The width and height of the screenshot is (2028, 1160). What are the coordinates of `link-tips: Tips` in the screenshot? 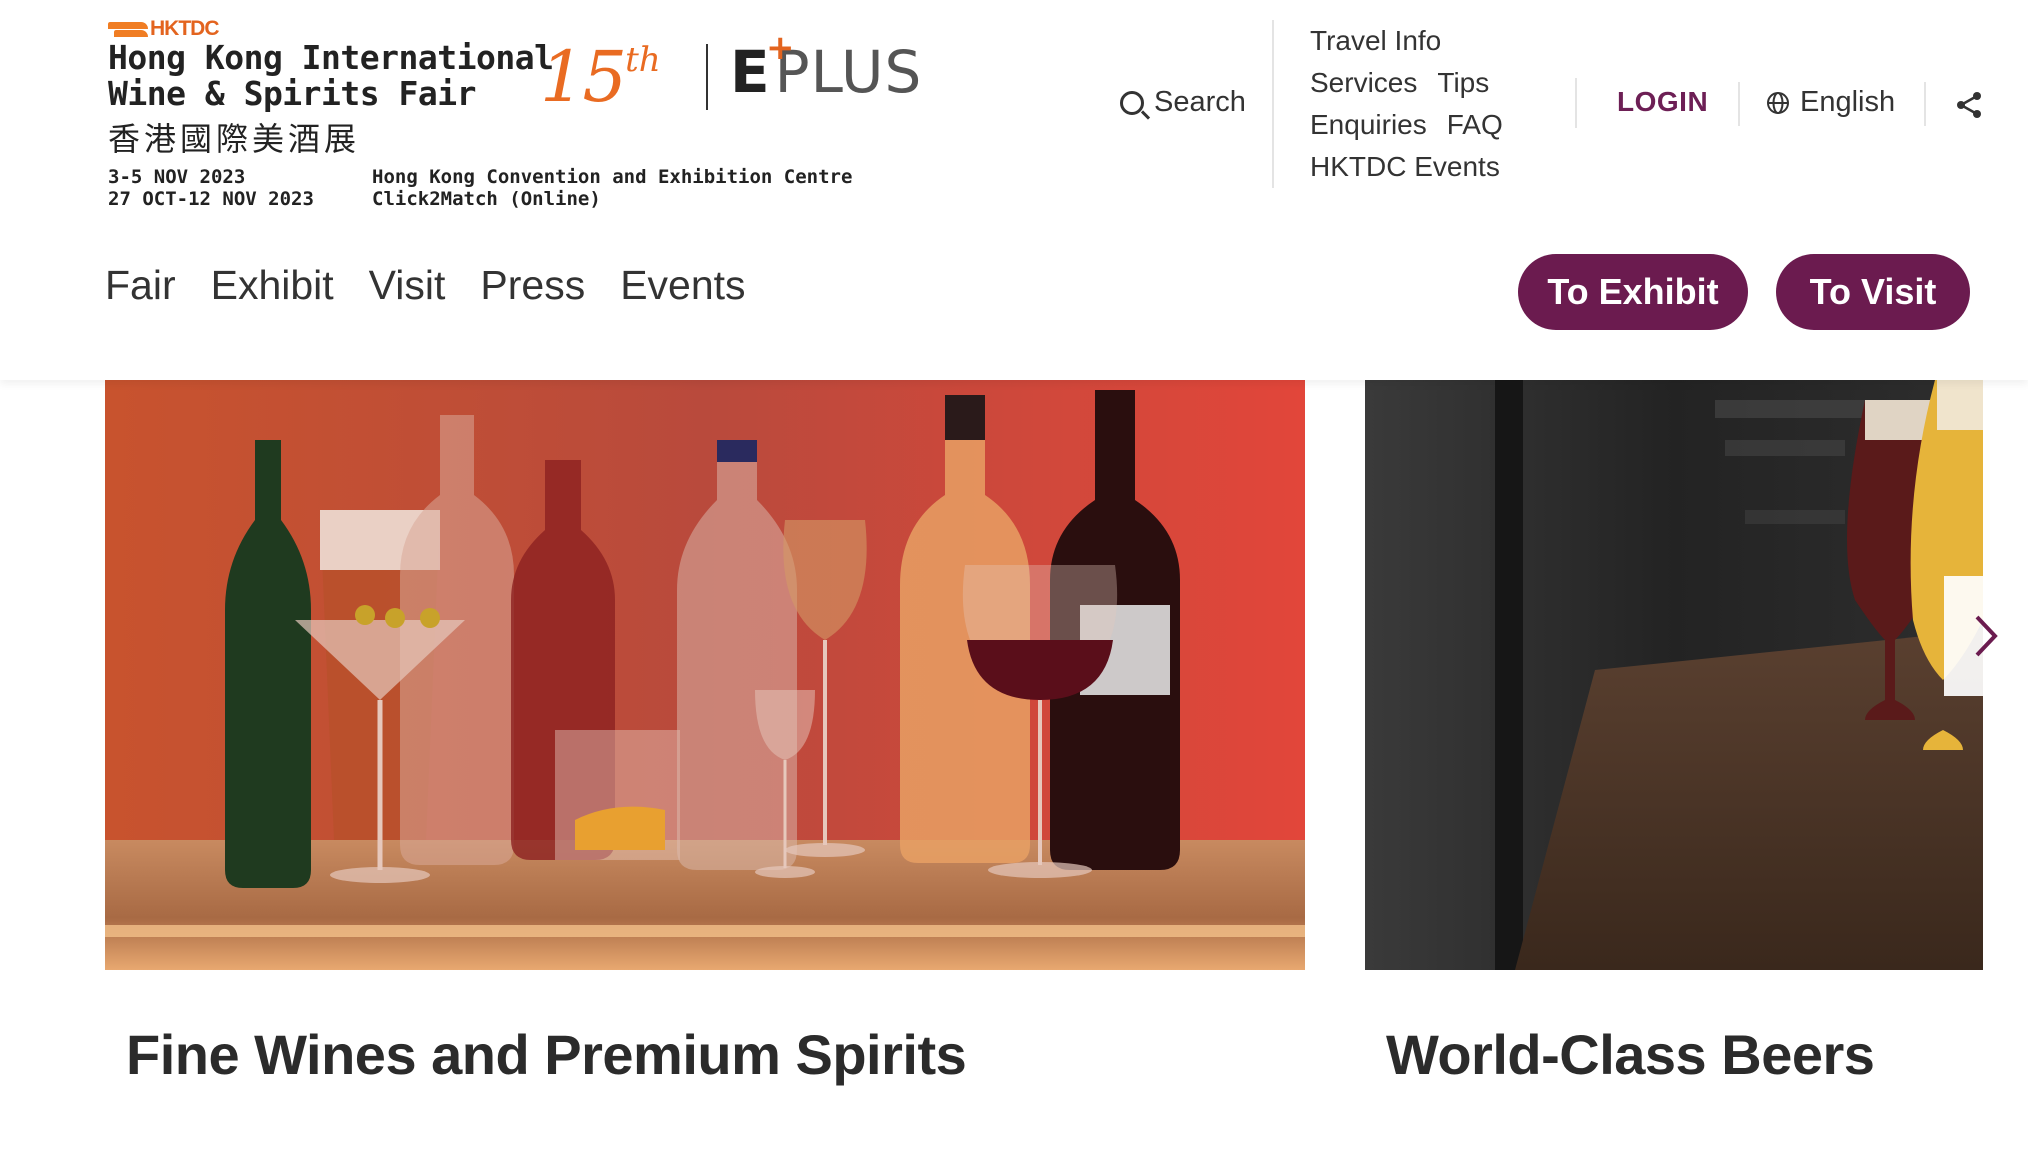 It's located at (1463, 83).